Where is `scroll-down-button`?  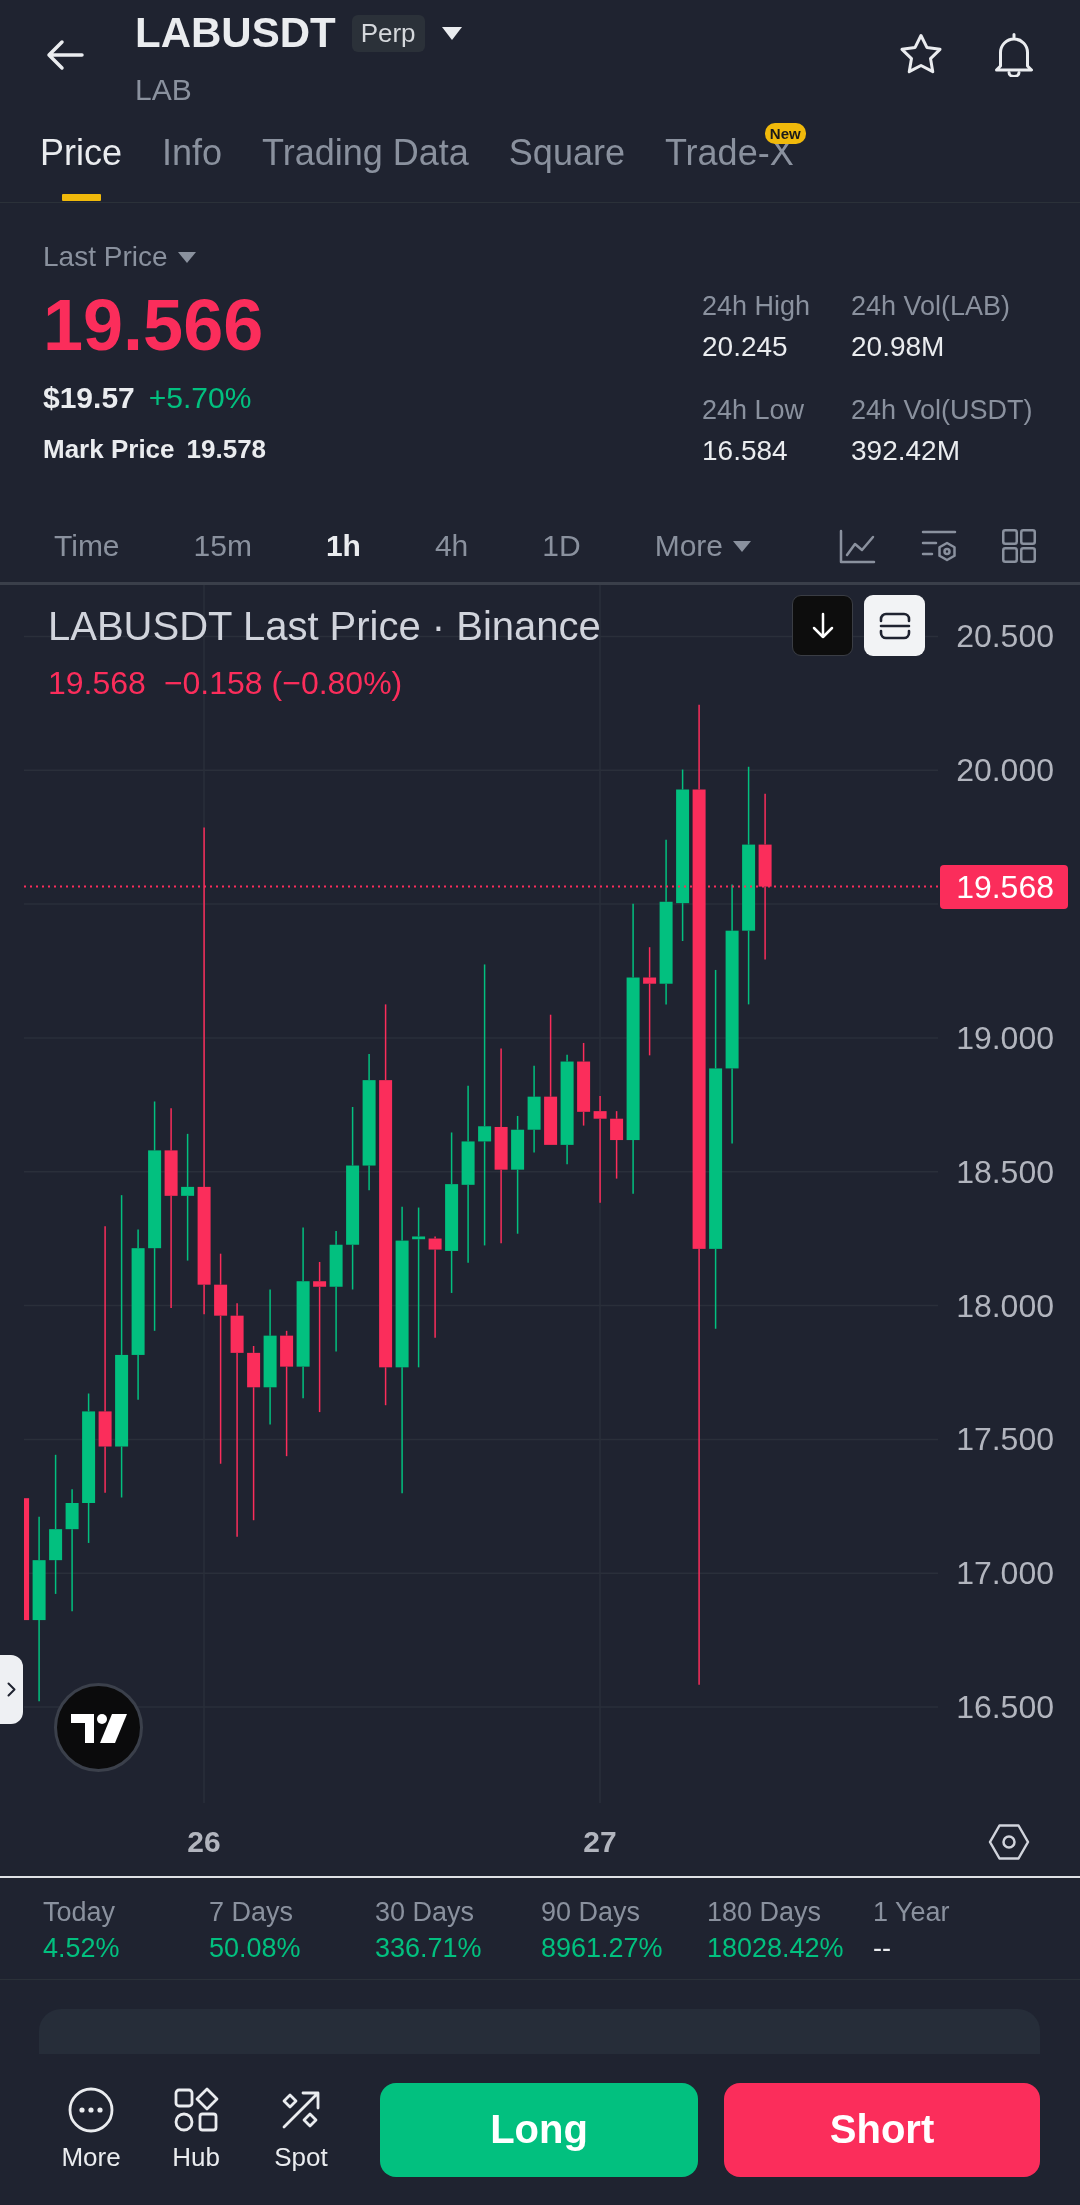
scroll-down-button is located at coordinates (822, 625).